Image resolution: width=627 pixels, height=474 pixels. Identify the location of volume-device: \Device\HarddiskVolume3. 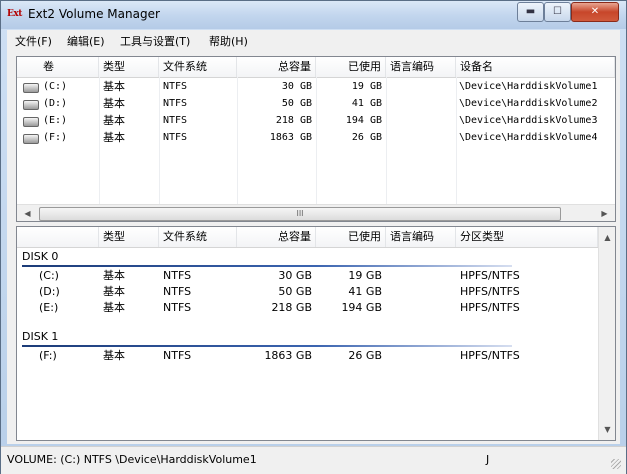
(528, 120).